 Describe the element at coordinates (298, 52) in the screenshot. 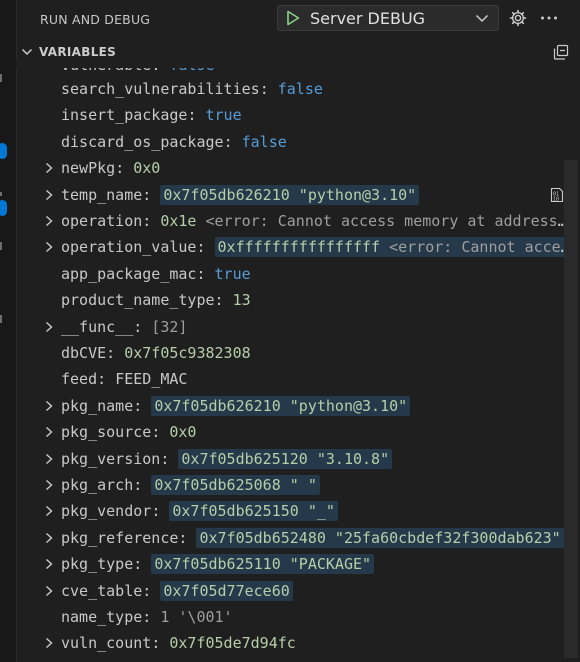

I see `variables-section-header: VARIABLES` at that location.